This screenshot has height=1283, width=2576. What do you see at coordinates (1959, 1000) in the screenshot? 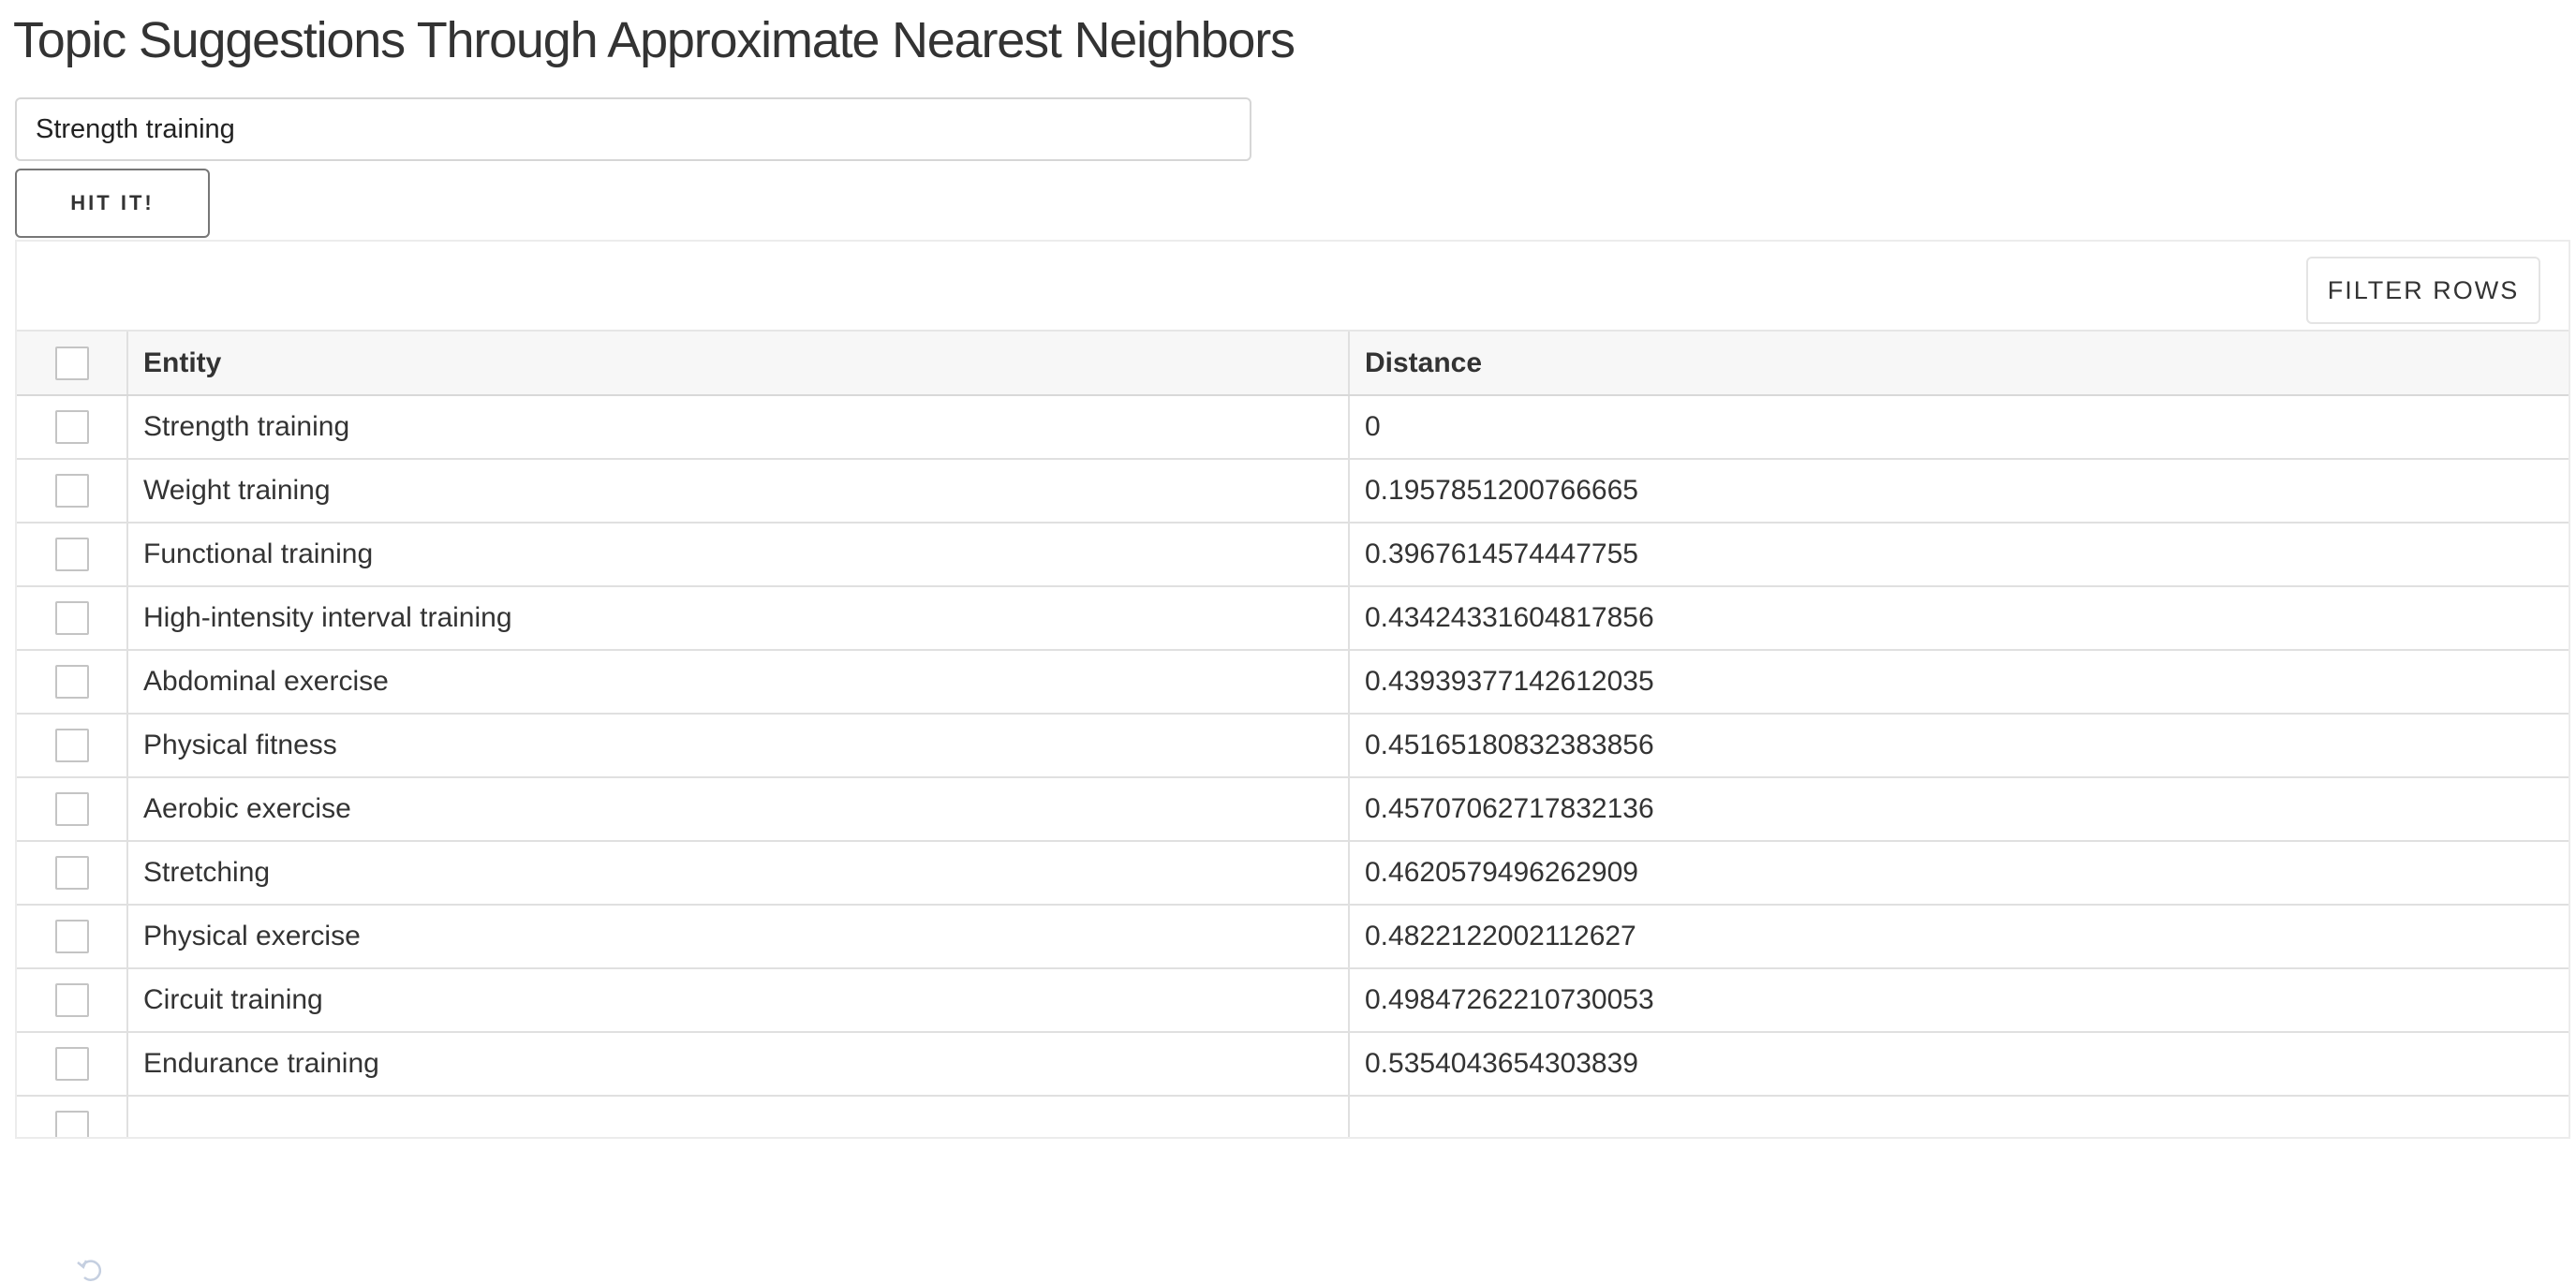
I see `distance-cell: 0.49847262210730053` at bounding box center [1959, 1000].